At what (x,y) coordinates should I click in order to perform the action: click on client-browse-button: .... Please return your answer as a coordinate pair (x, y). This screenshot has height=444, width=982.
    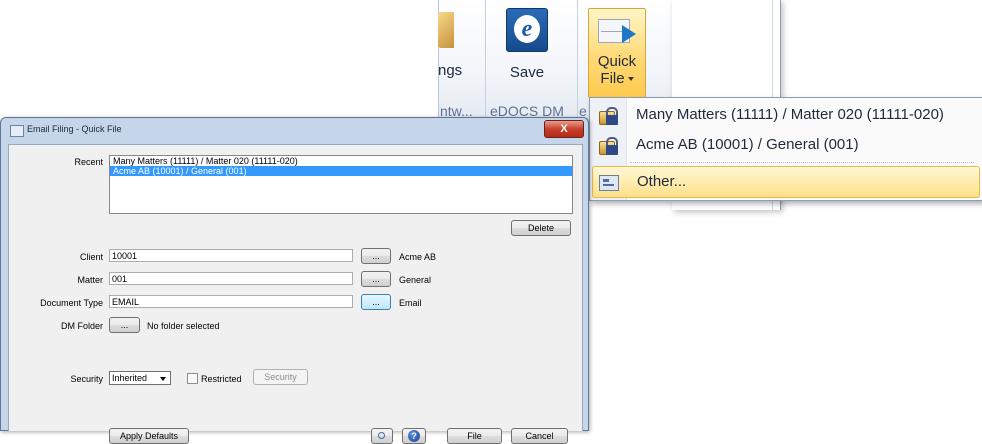
    Looking at the image, I should click on (376, 256).